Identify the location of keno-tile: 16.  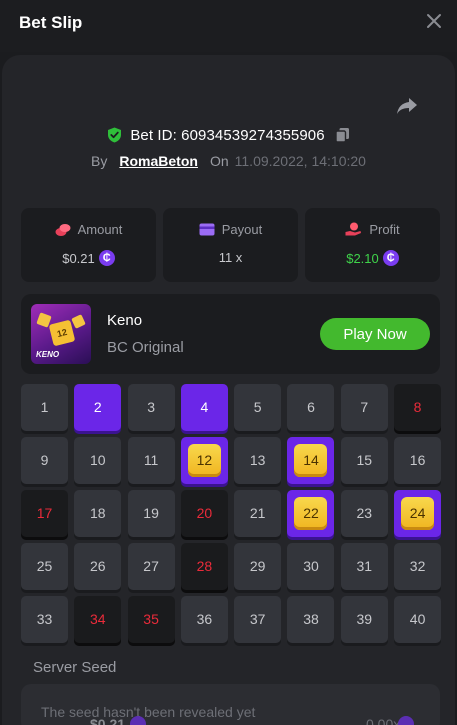
(418, 460).